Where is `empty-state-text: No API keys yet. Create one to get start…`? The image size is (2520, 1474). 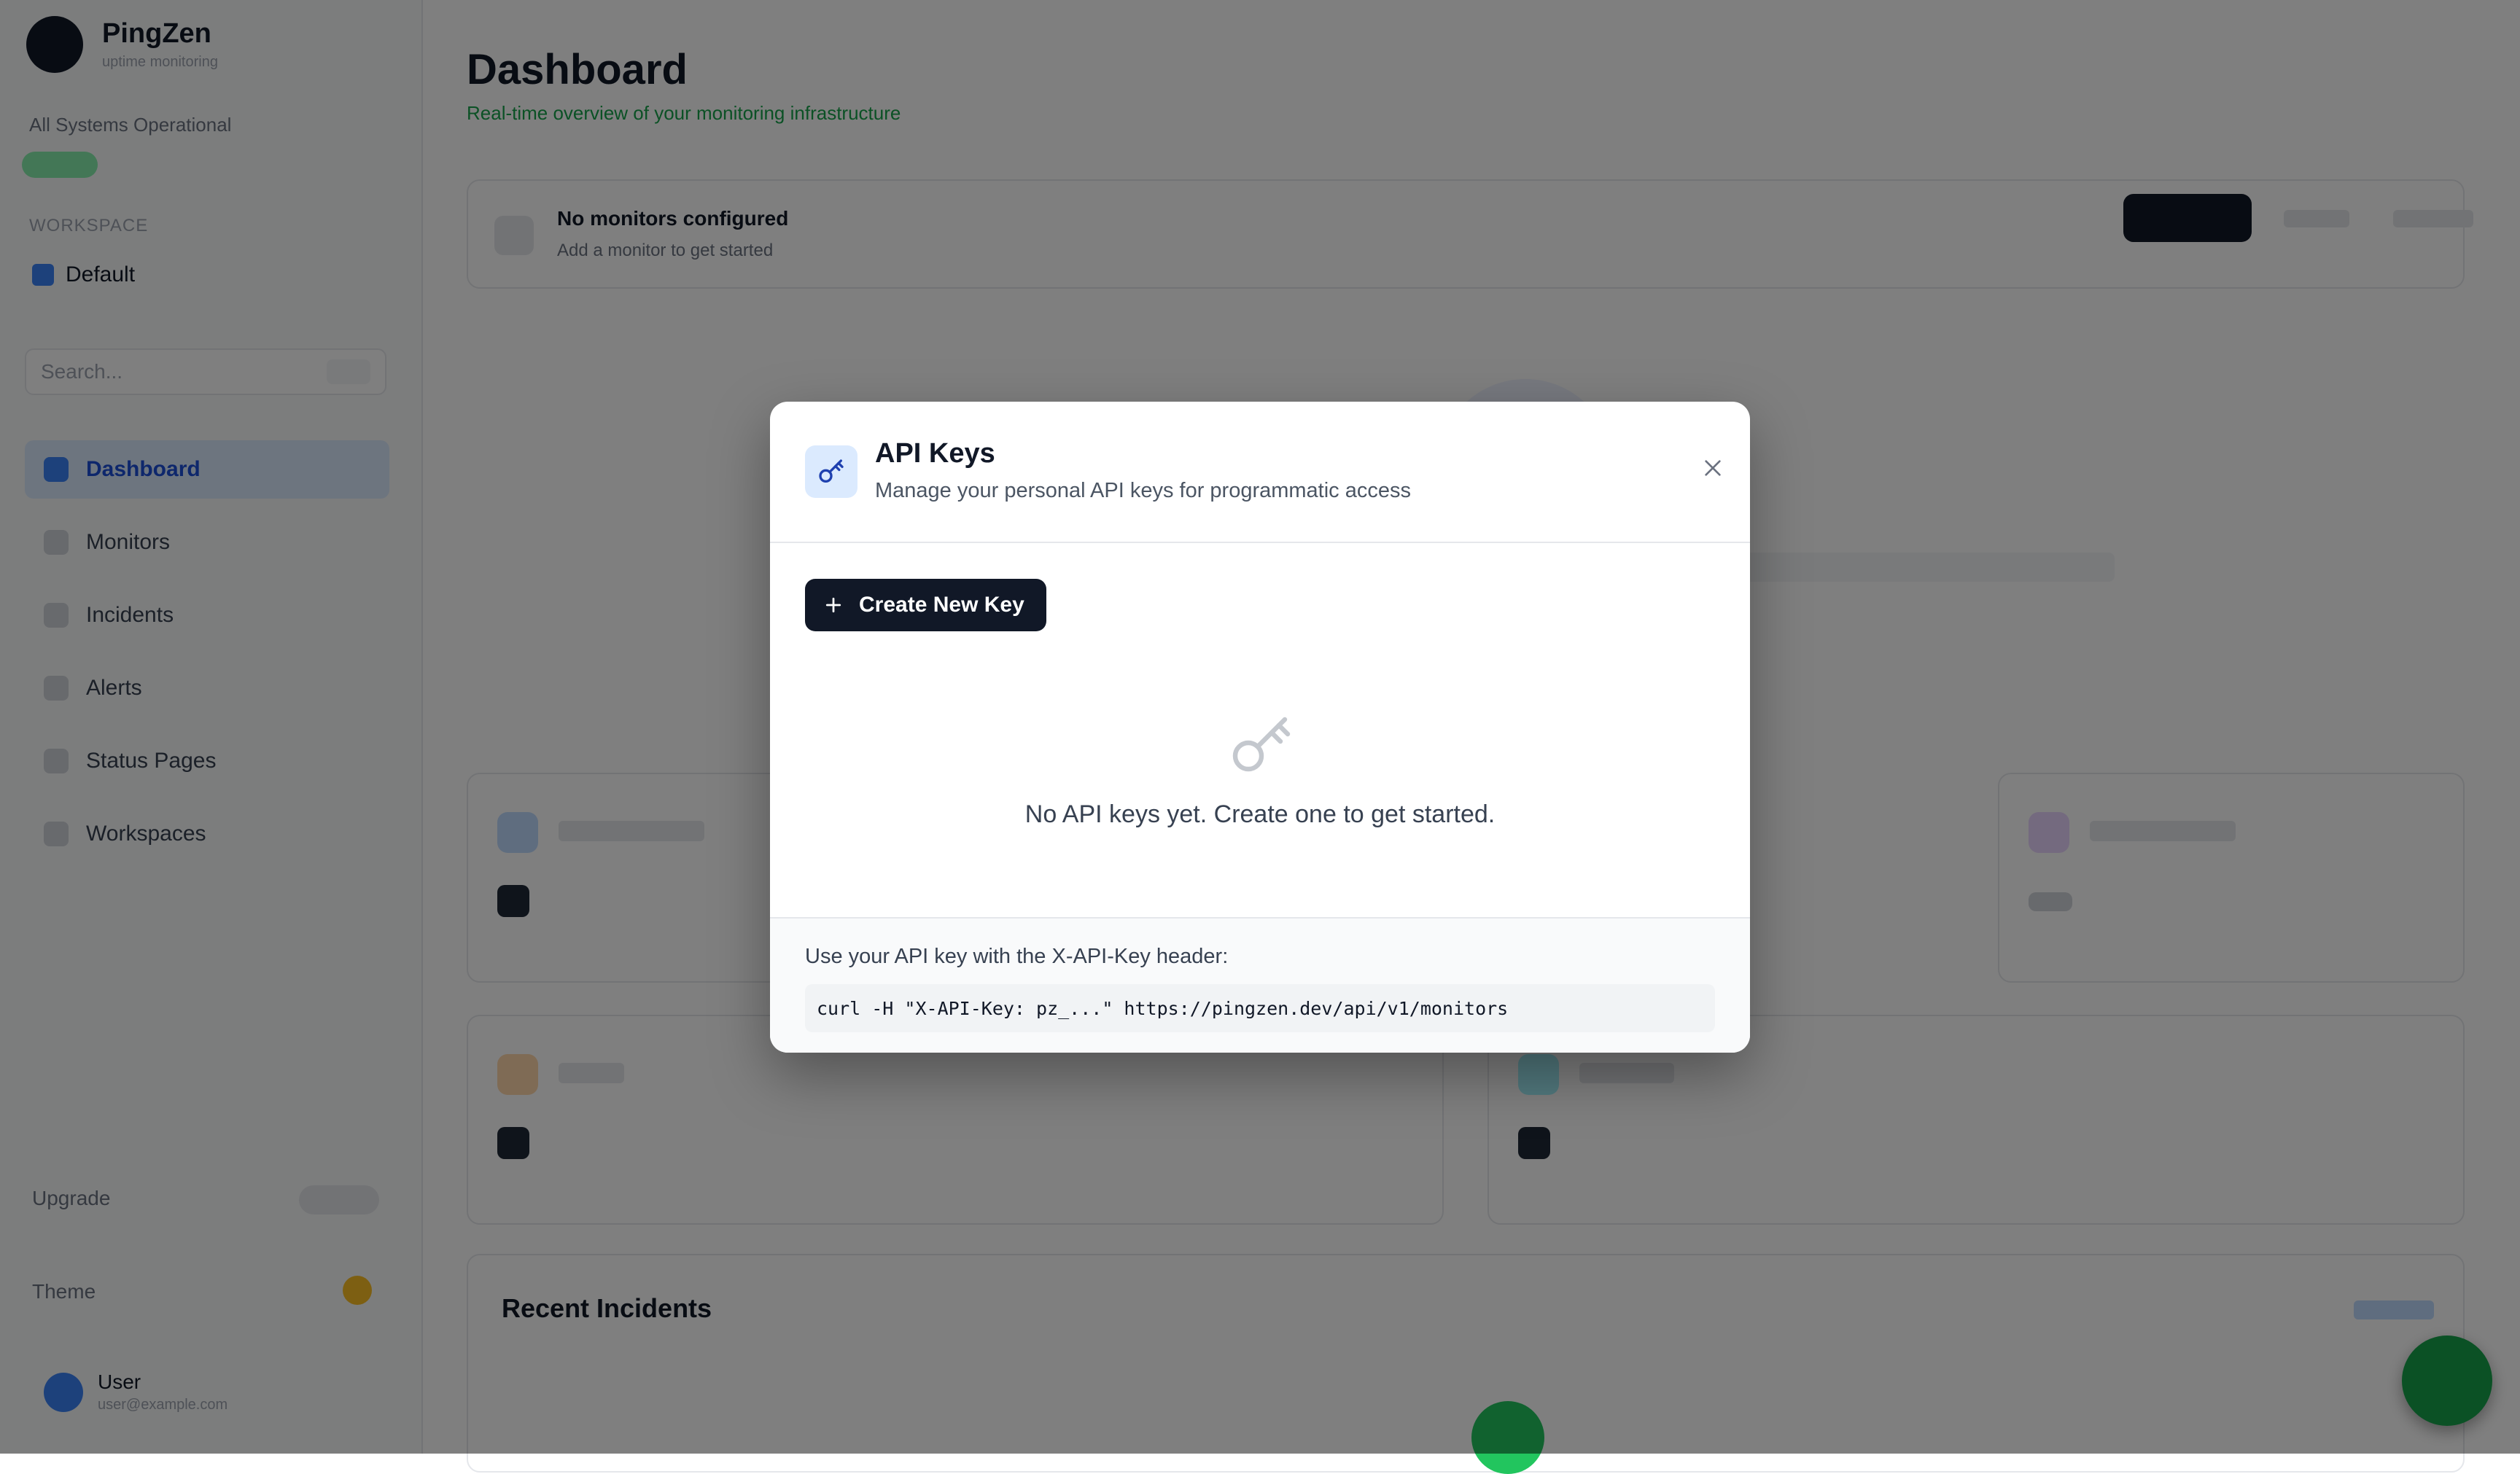
empty-state-text: No API keys yet. Create one to get start… is located at coordinates (1260, 814).